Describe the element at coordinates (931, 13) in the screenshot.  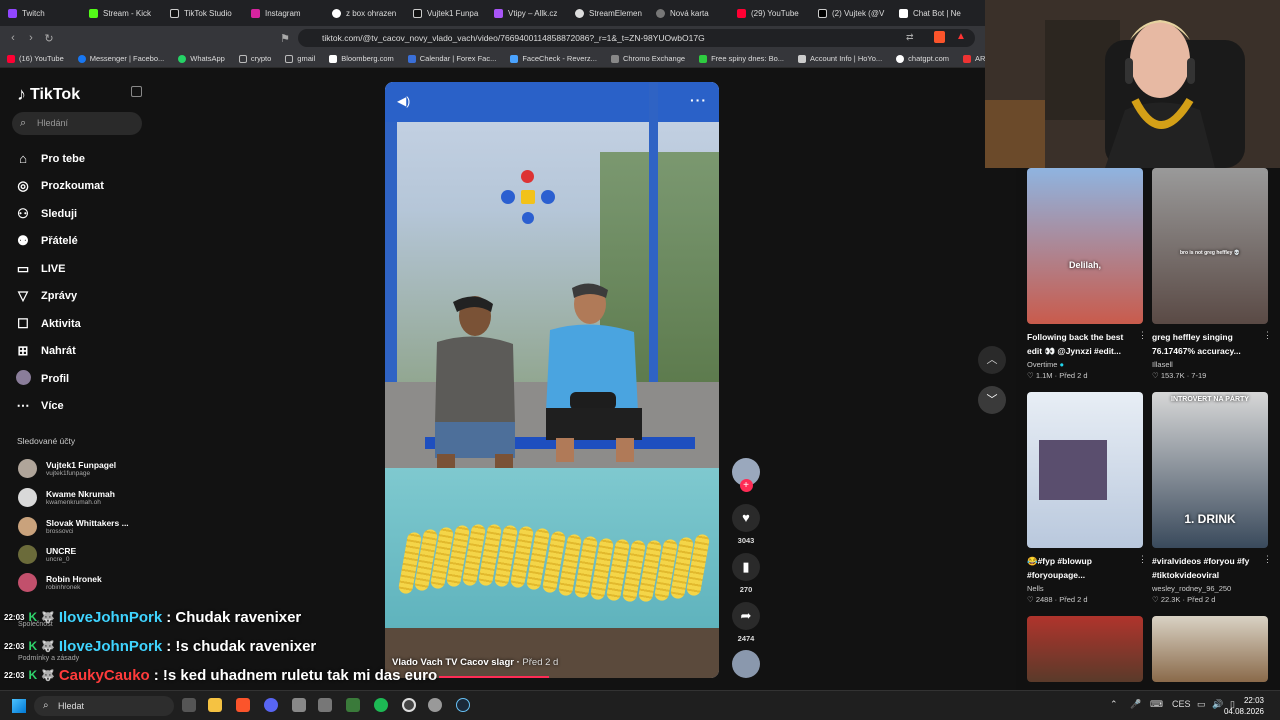
I see `tab-chatbot: Chat Bot | Ne` at that location.